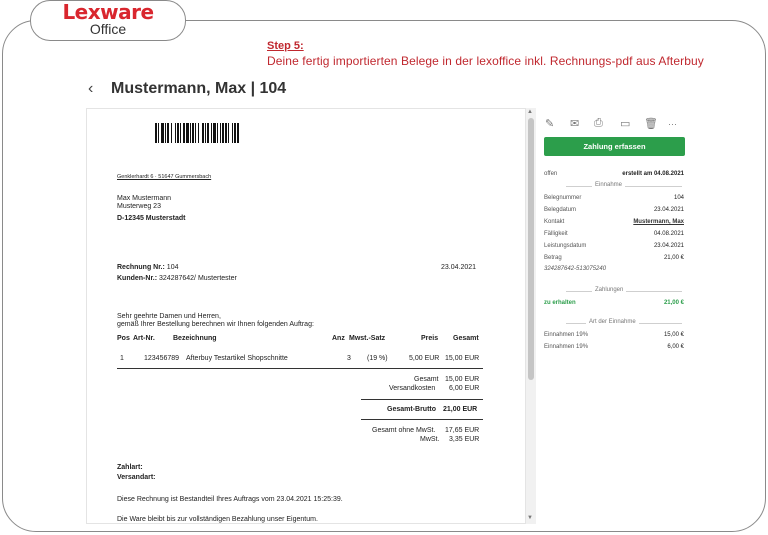 Image resolution: width=768 pixels, height=535 pixels. Describe the element at coordinates (130, 467) in the screenshot. I see `payment-method-label: Zahlart:` at that location.